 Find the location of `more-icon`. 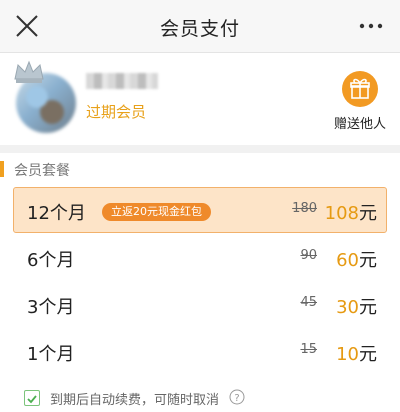

more-icon is located at coordinates (371, 26).